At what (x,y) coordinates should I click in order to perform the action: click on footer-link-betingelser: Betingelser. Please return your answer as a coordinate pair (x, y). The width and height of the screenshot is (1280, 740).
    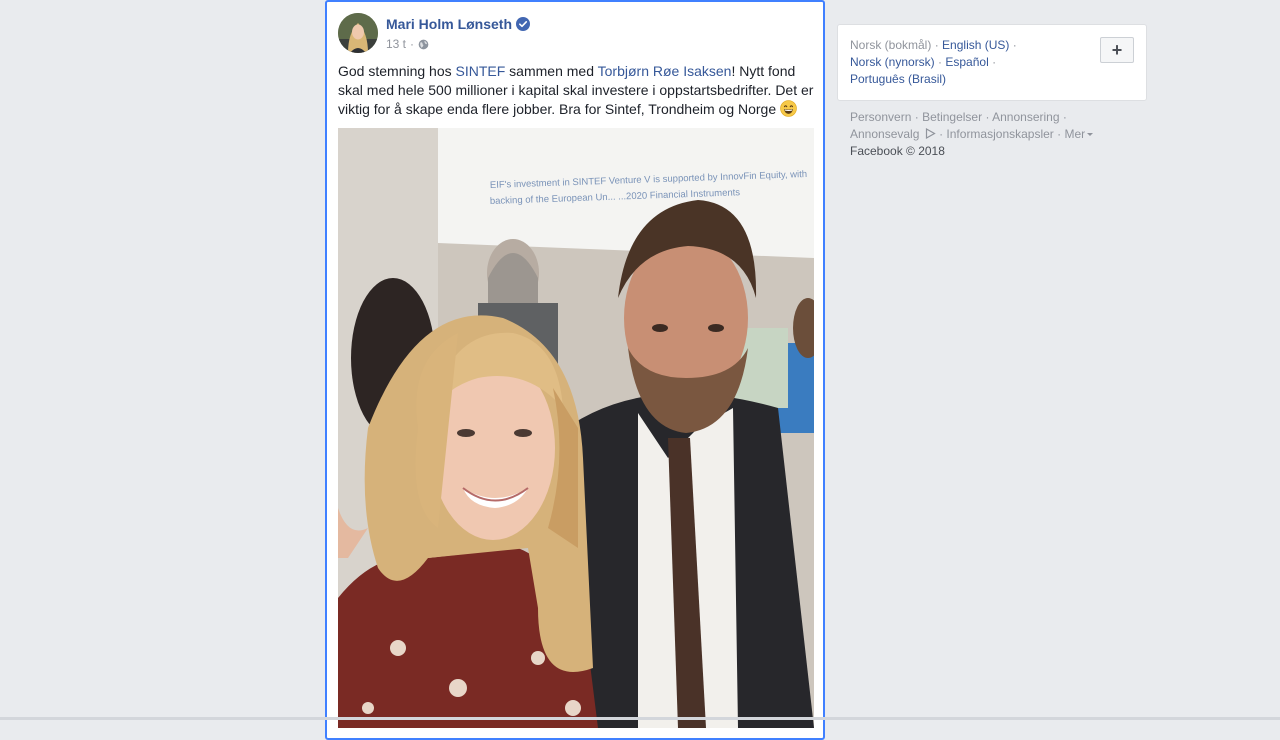
    Looking at the image, I should click on (952, 117).